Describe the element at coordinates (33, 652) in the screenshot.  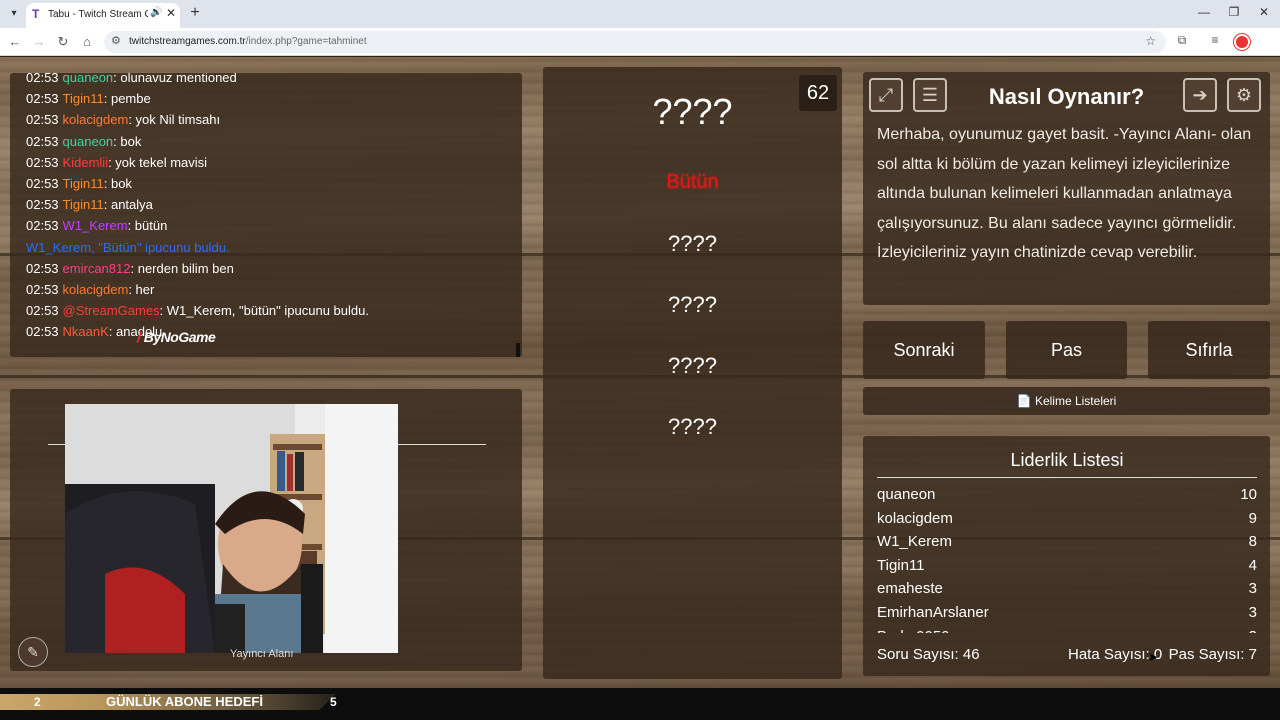
I see `pencil-edit-icon: ✎` at that location.